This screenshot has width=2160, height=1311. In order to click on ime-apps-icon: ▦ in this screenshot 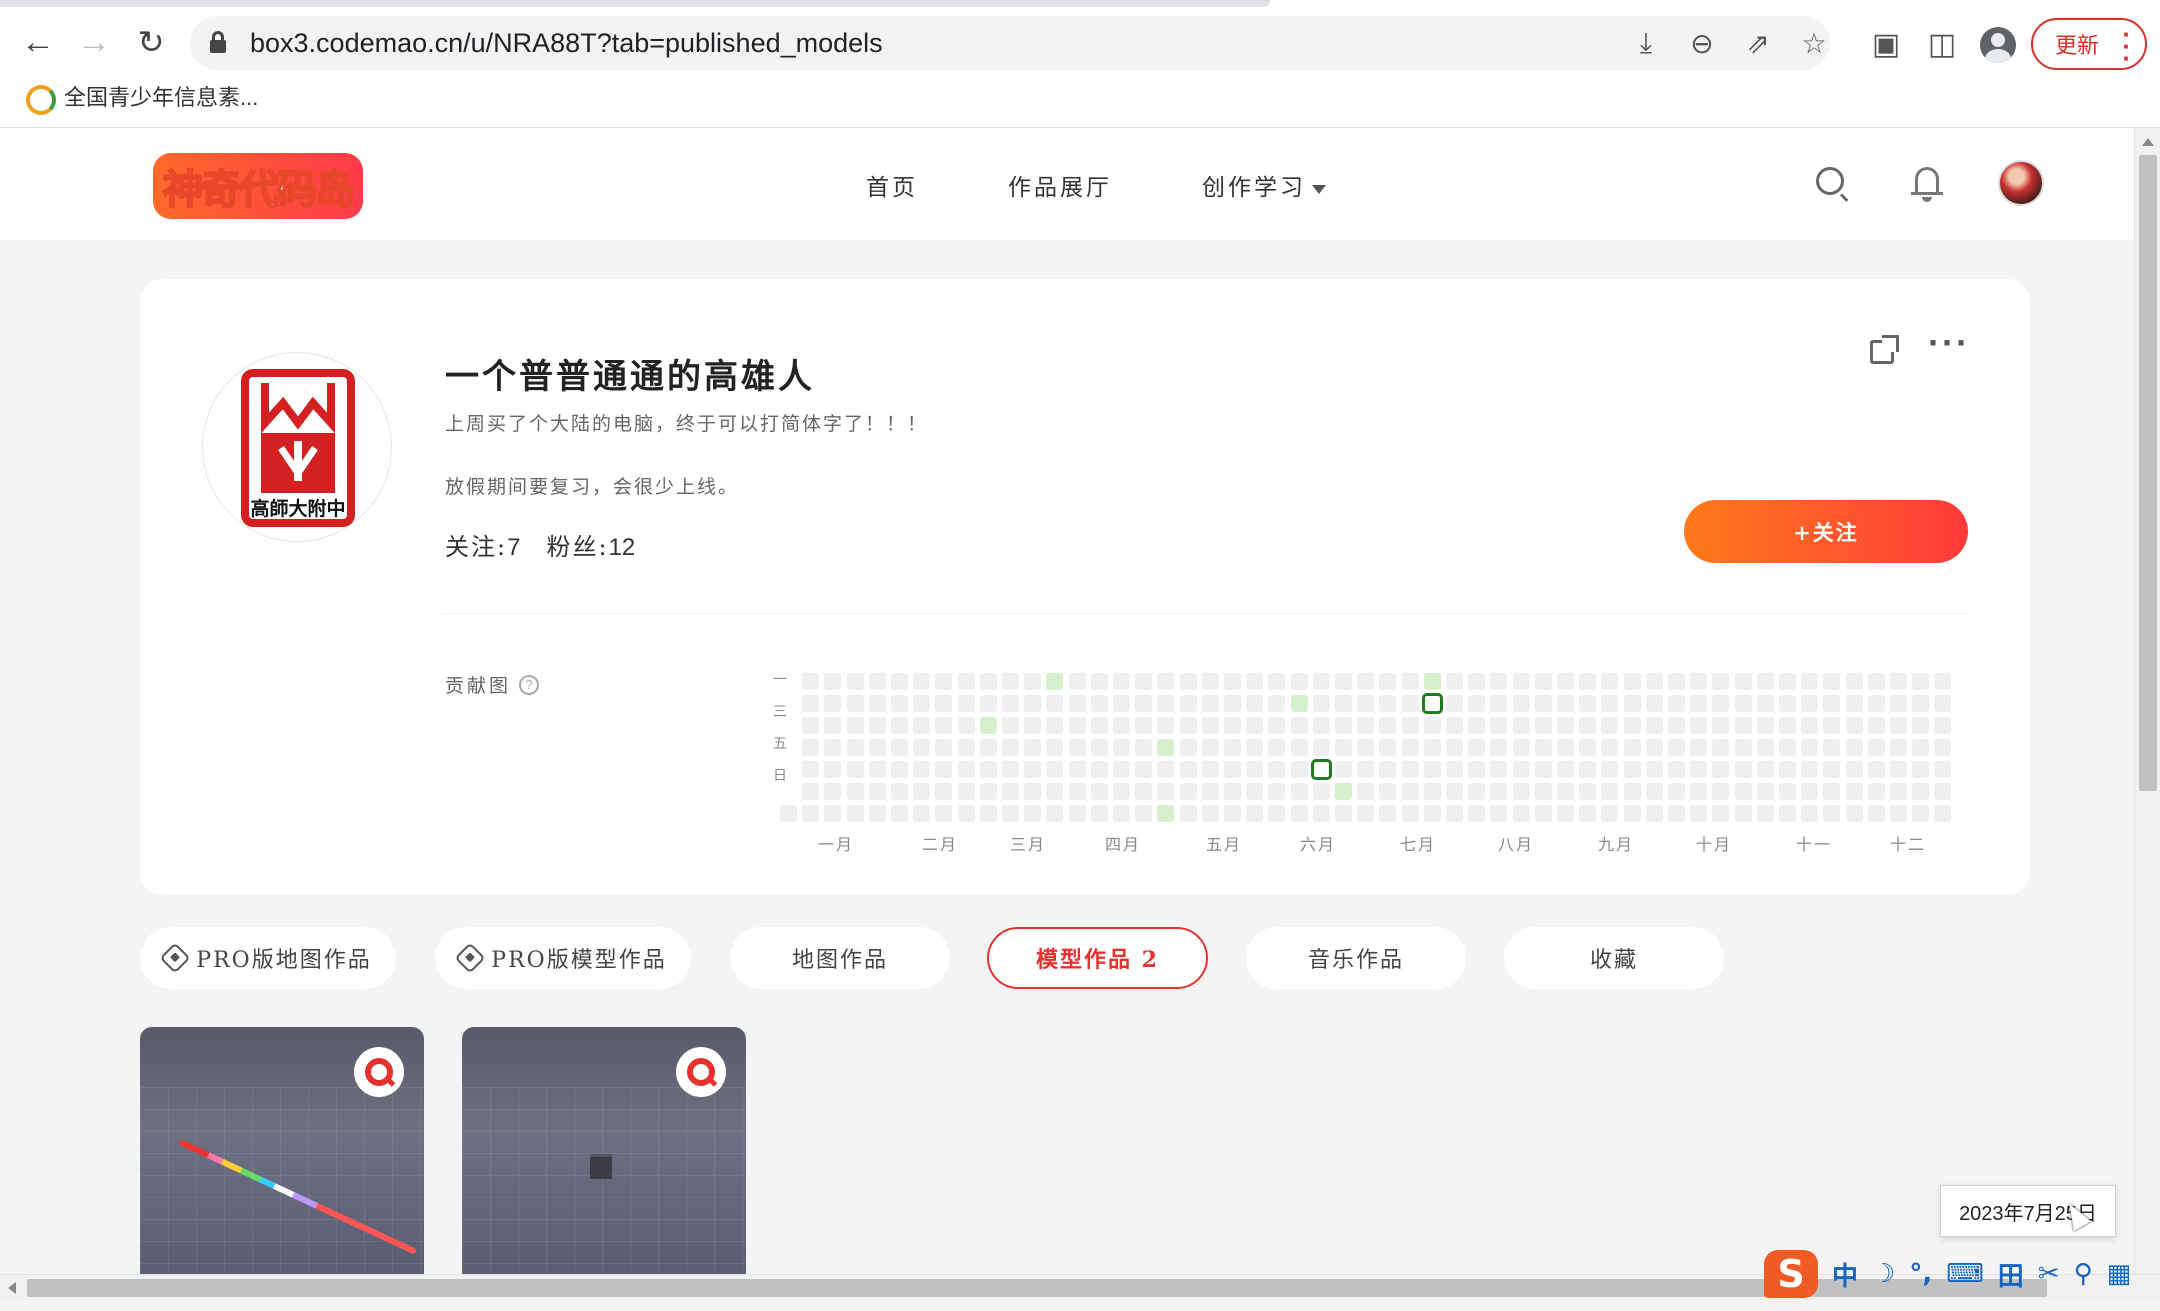, I will do `click(2119, 1274)`.